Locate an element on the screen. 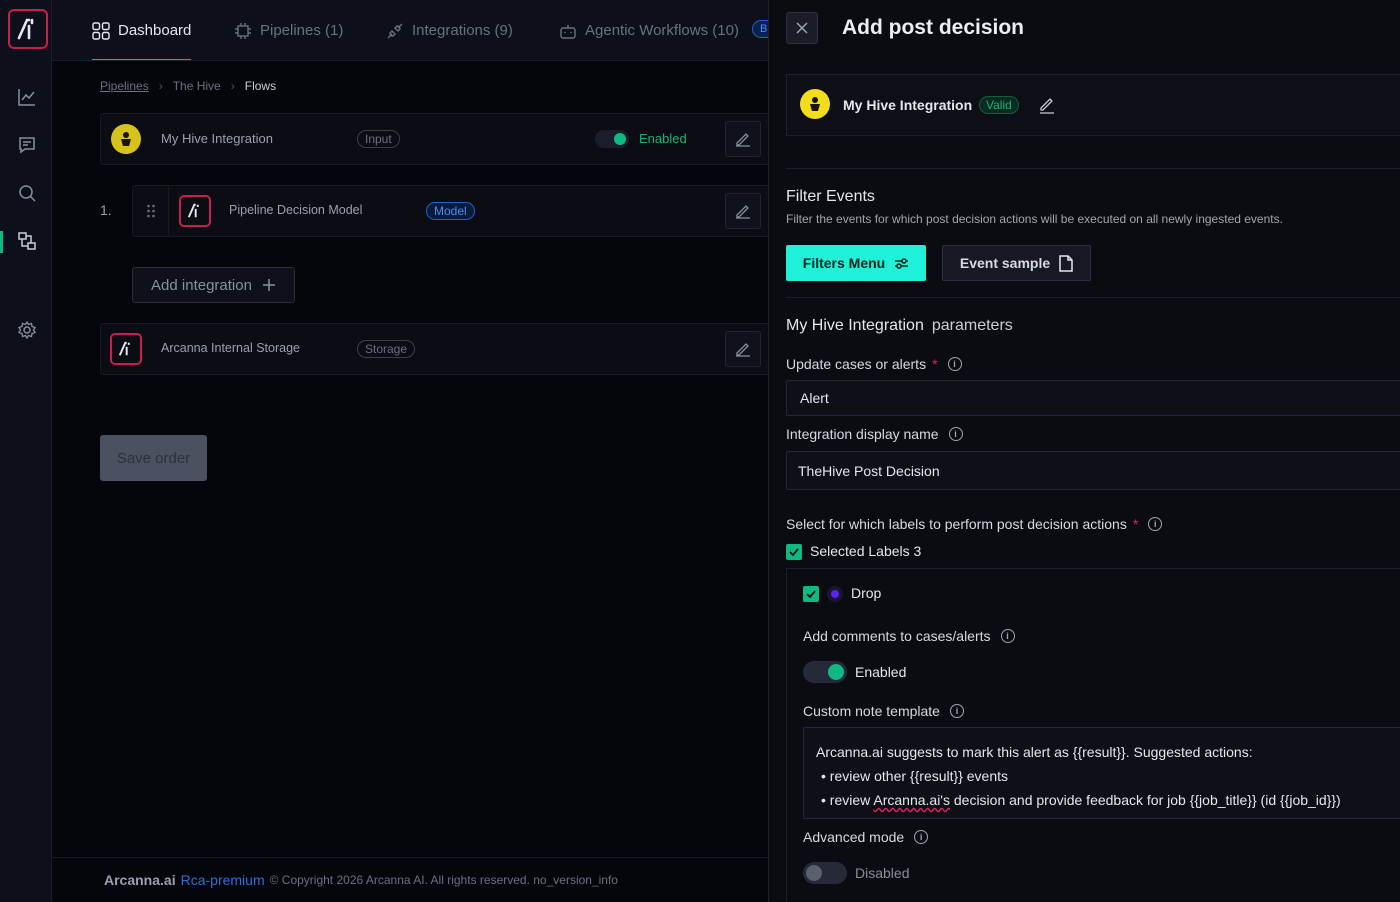 The image size is (1400, 902). advanced-mode-state: Disabled is located at coordinates (882, 873).